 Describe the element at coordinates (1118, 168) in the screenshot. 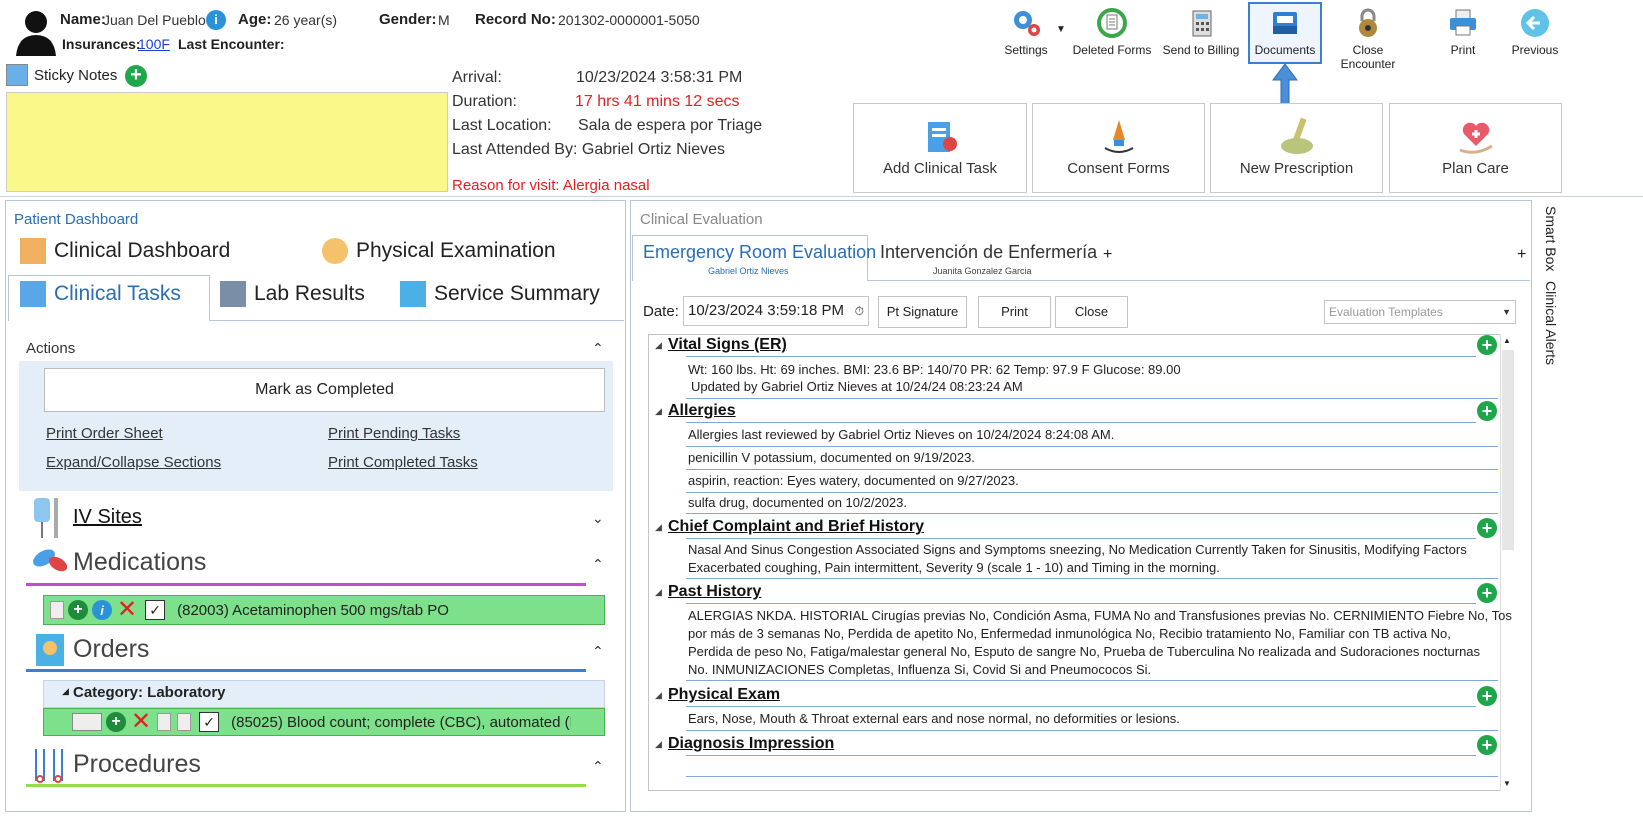

I see `consent-forms-label: Consent Forms` at that location.